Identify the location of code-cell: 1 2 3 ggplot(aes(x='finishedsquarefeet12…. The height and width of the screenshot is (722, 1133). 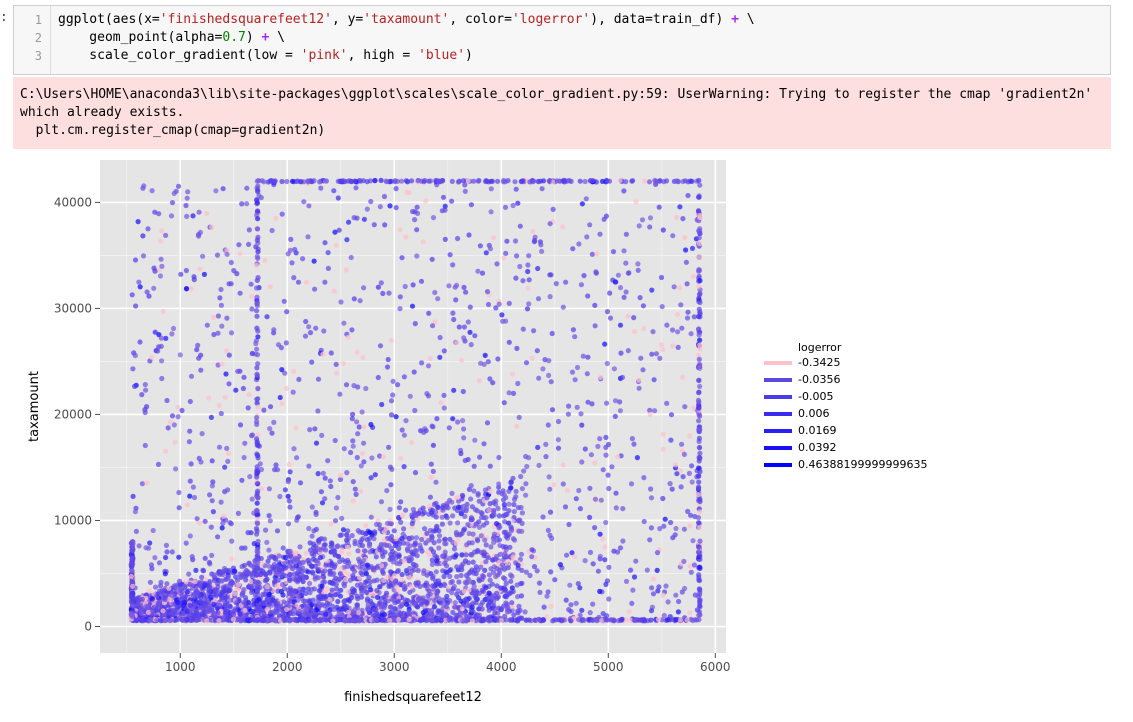
(562, 40).